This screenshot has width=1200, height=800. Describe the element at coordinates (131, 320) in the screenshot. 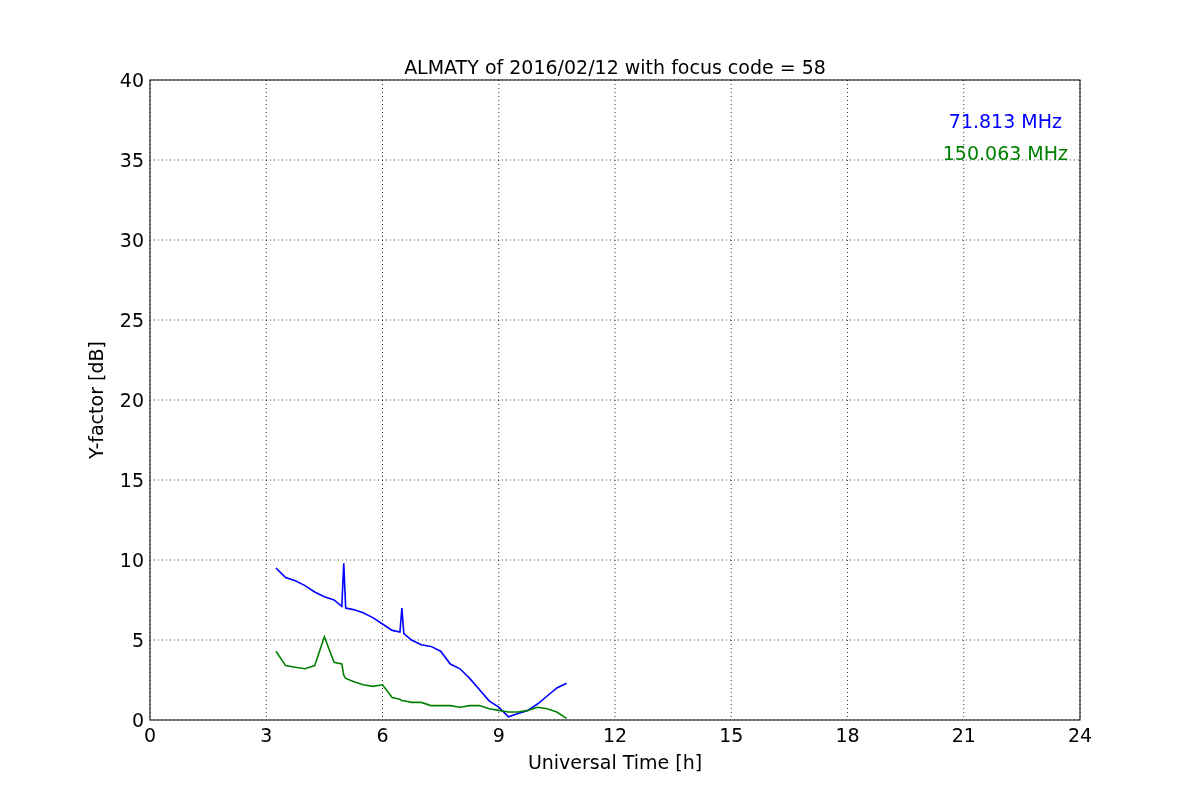

I see `y-tick-label: 25` at that location.